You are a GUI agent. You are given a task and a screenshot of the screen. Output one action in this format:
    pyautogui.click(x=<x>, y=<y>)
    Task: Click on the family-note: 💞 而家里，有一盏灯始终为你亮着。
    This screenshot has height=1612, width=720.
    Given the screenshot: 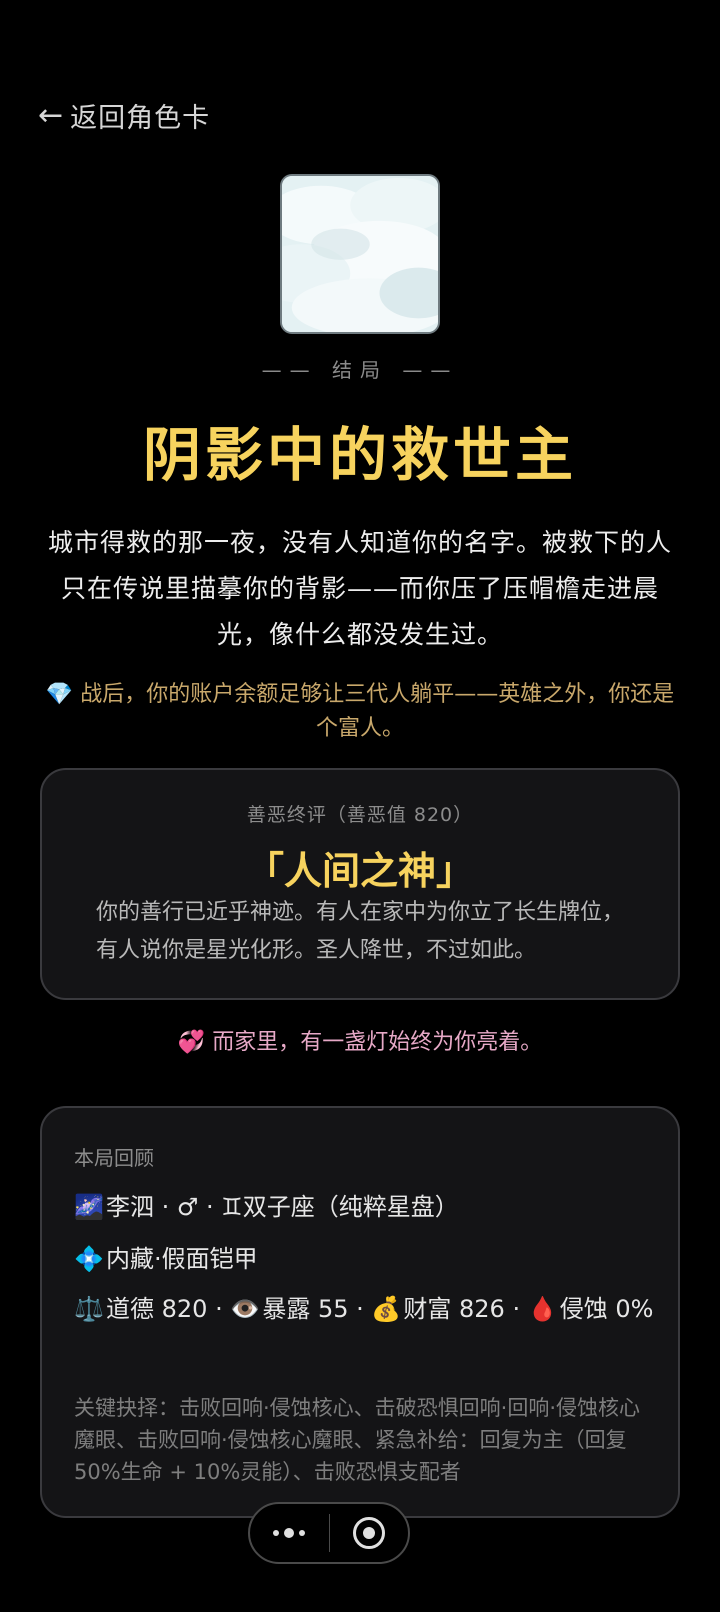 What is the action you would take?
    pyautogui.click(x=360, y=1040)
    